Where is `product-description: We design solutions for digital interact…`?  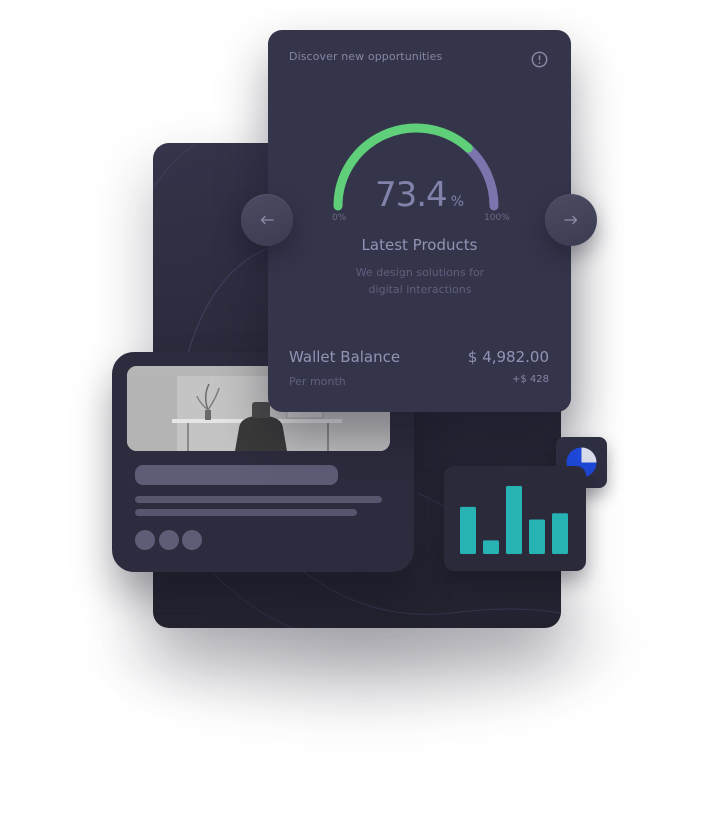
product-description: We design solutions for digital interact… is located at coordinates (420, 281).